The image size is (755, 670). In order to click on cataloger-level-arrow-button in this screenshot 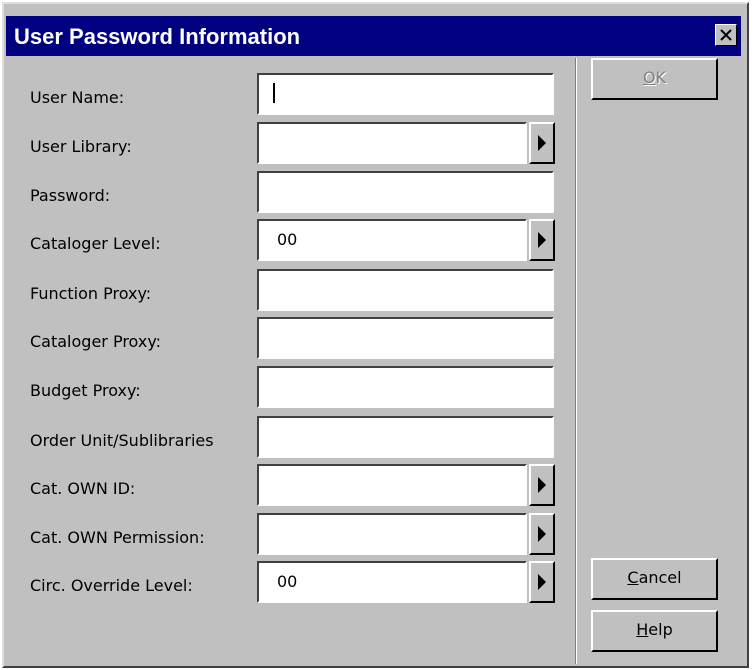, I will do `click(542, 240)`.